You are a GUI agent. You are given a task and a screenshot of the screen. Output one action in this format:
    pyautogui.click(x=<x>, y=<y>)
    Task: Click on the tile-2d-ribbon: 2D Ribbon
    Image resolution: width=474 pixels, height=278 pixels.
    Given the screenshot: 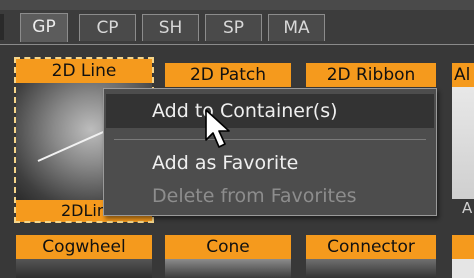 What is the action you would take?
    pyautogui.click(x=371, y=77)
    